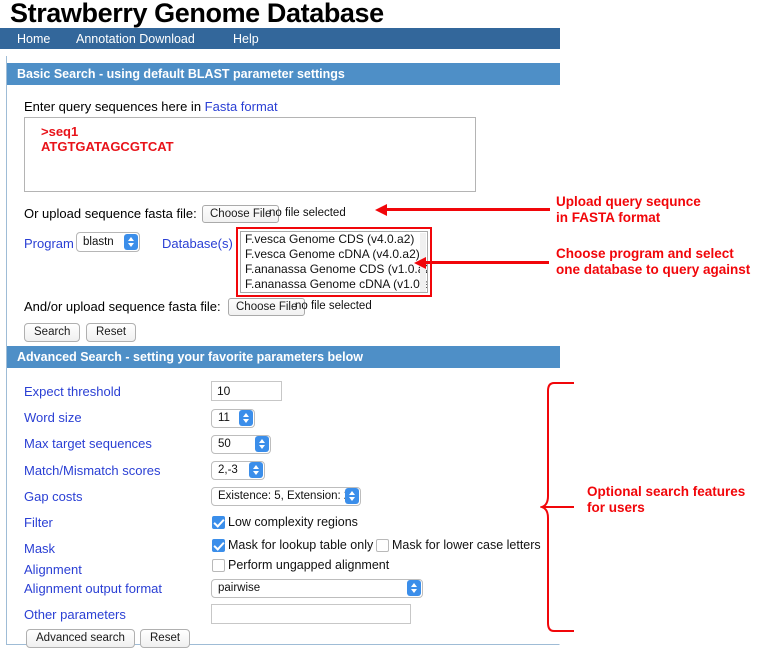 The image size is (780, 654). I want to click on database-option-3: F.ananassa Genome cDNA (v1.0.a2), so click(334, 284).